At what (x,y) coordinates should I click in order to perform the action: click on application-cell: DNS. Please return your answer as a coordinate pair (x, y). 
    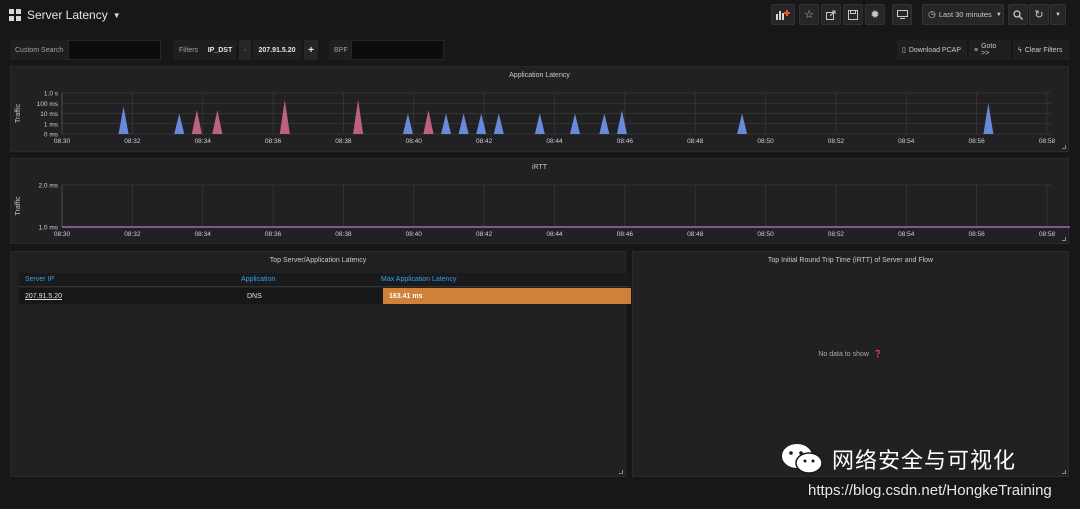
    Looking at the image, I should click on (254, 296).